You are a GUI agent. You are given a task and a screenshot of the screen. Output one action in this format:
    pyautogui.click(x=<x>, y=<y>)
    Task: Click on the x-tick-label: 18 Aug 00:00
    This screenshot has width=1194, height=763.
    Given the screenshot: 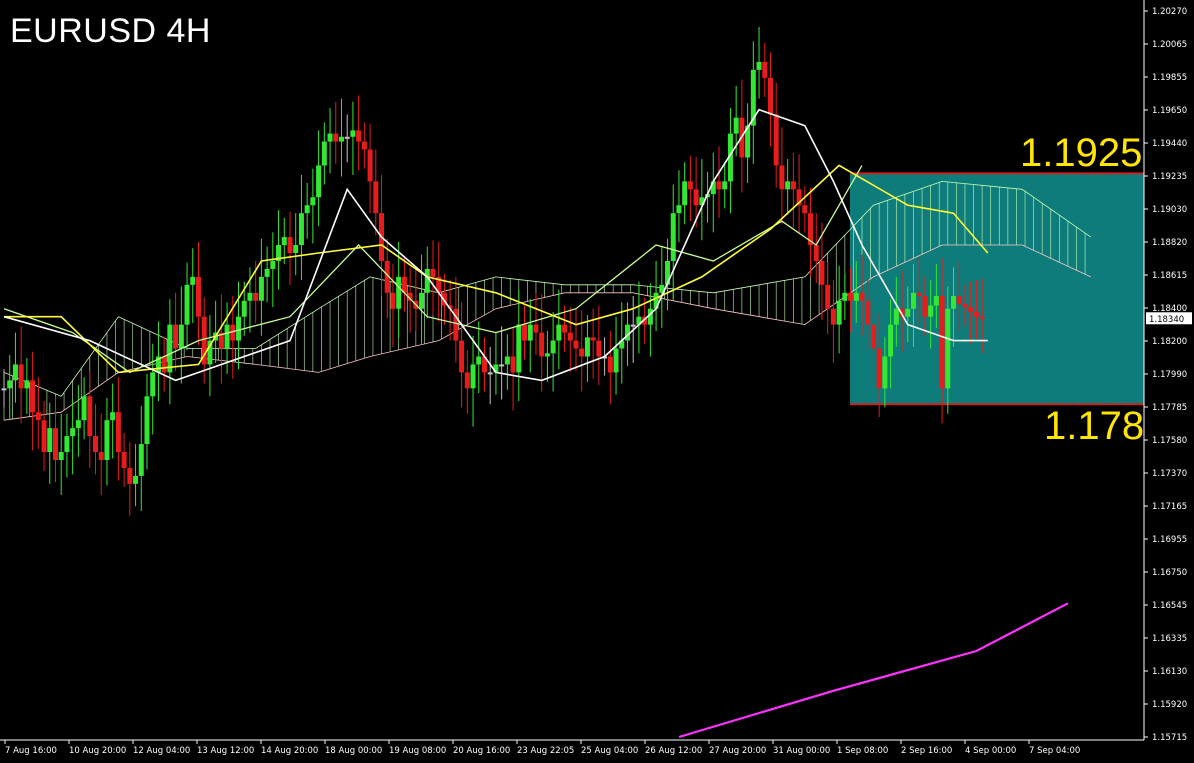 What is the action you would take?
    pyautogui.click(x=353, y=751)
    